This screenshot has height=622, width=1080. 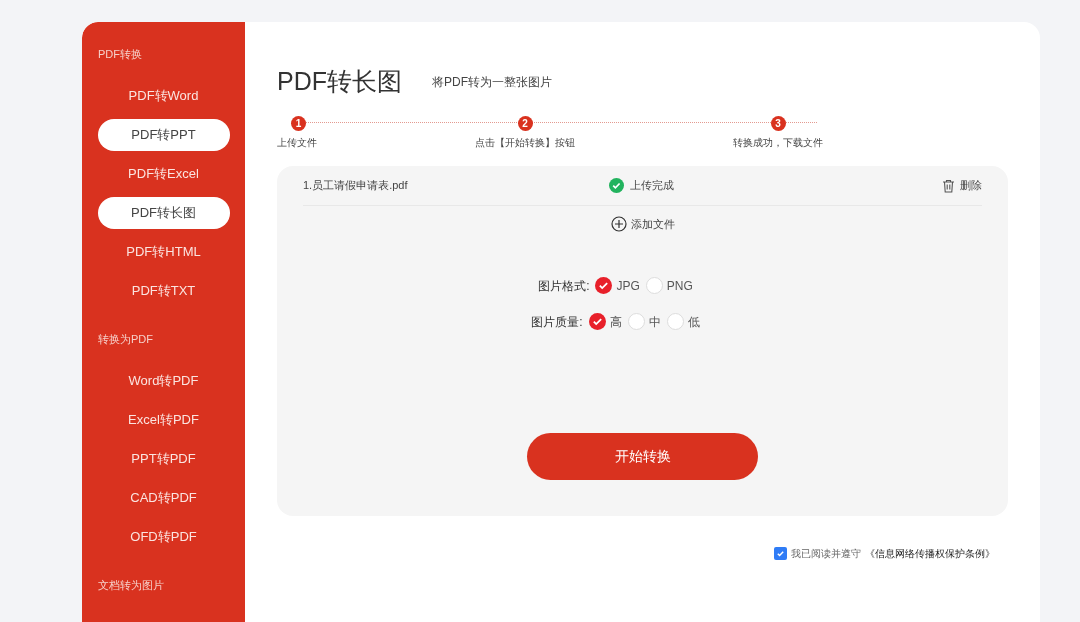 I want to click on trash-icon, so click(x=948, y=185).